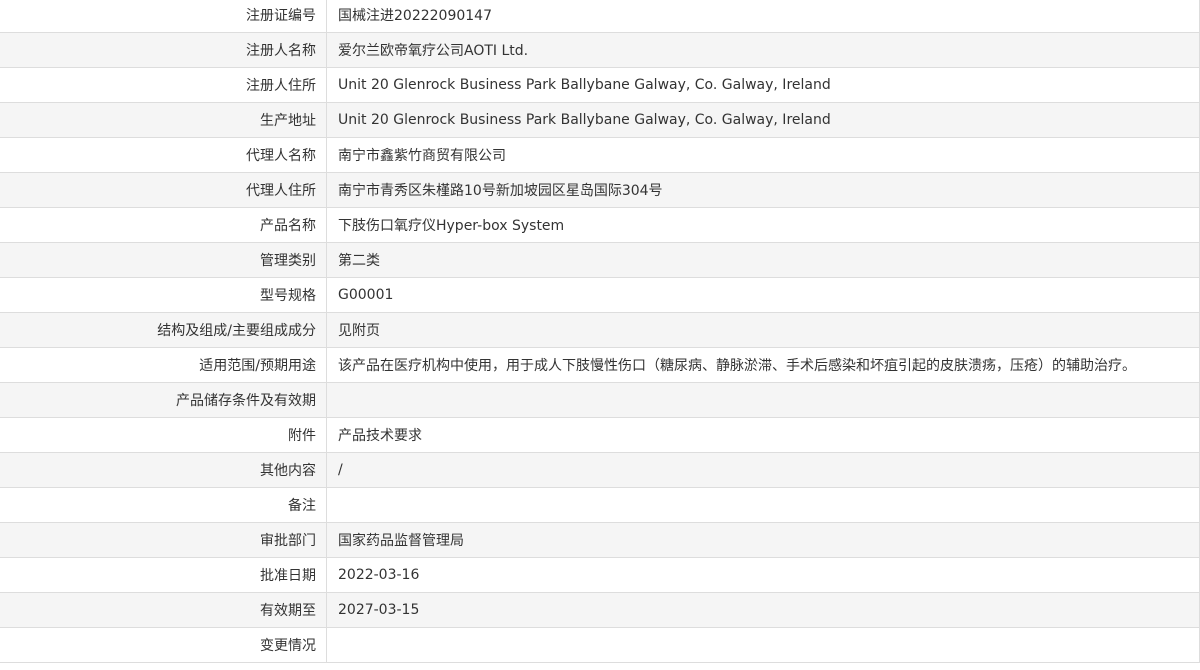 The height and width of the screenshot is (670, 1200). Describe the element at coordinates (163, 16) in the screenshot. I see `field-label: 注册证编号` at that location.